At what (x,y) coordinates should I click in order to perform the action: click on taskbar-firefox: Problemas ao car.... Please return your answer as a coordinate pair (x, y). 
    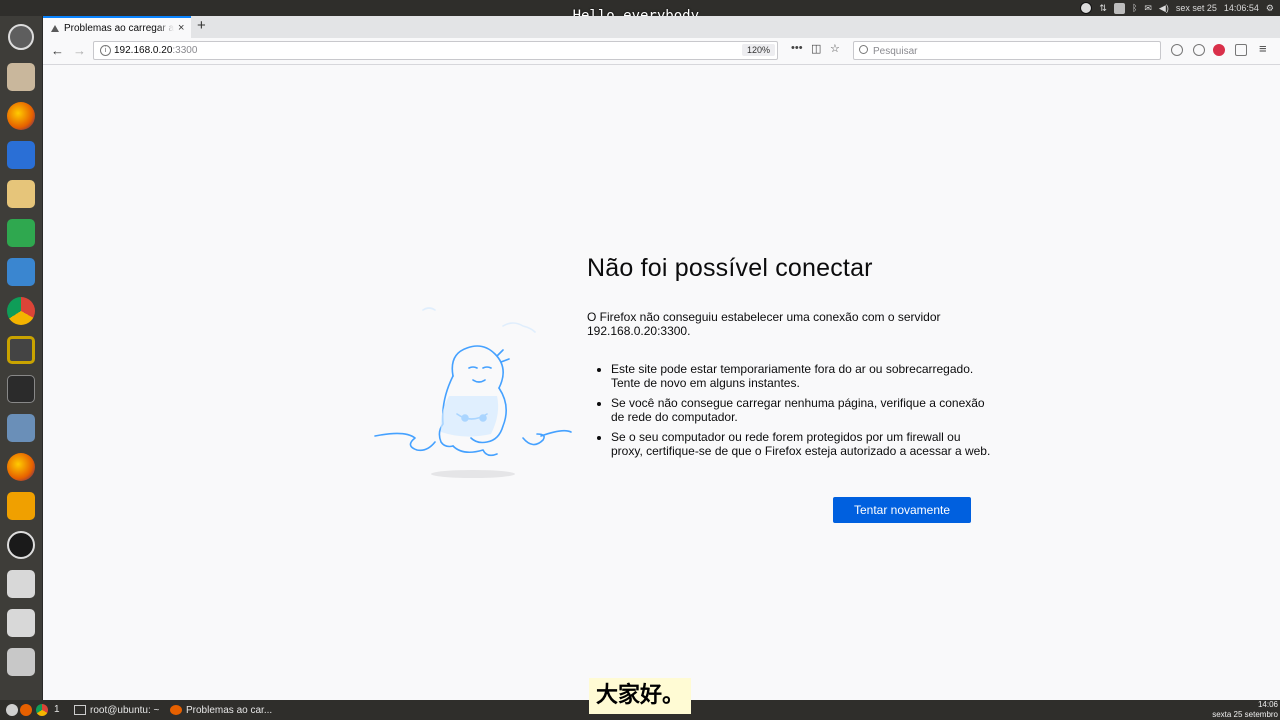
    Looking at the image, I should click on (221, 710).